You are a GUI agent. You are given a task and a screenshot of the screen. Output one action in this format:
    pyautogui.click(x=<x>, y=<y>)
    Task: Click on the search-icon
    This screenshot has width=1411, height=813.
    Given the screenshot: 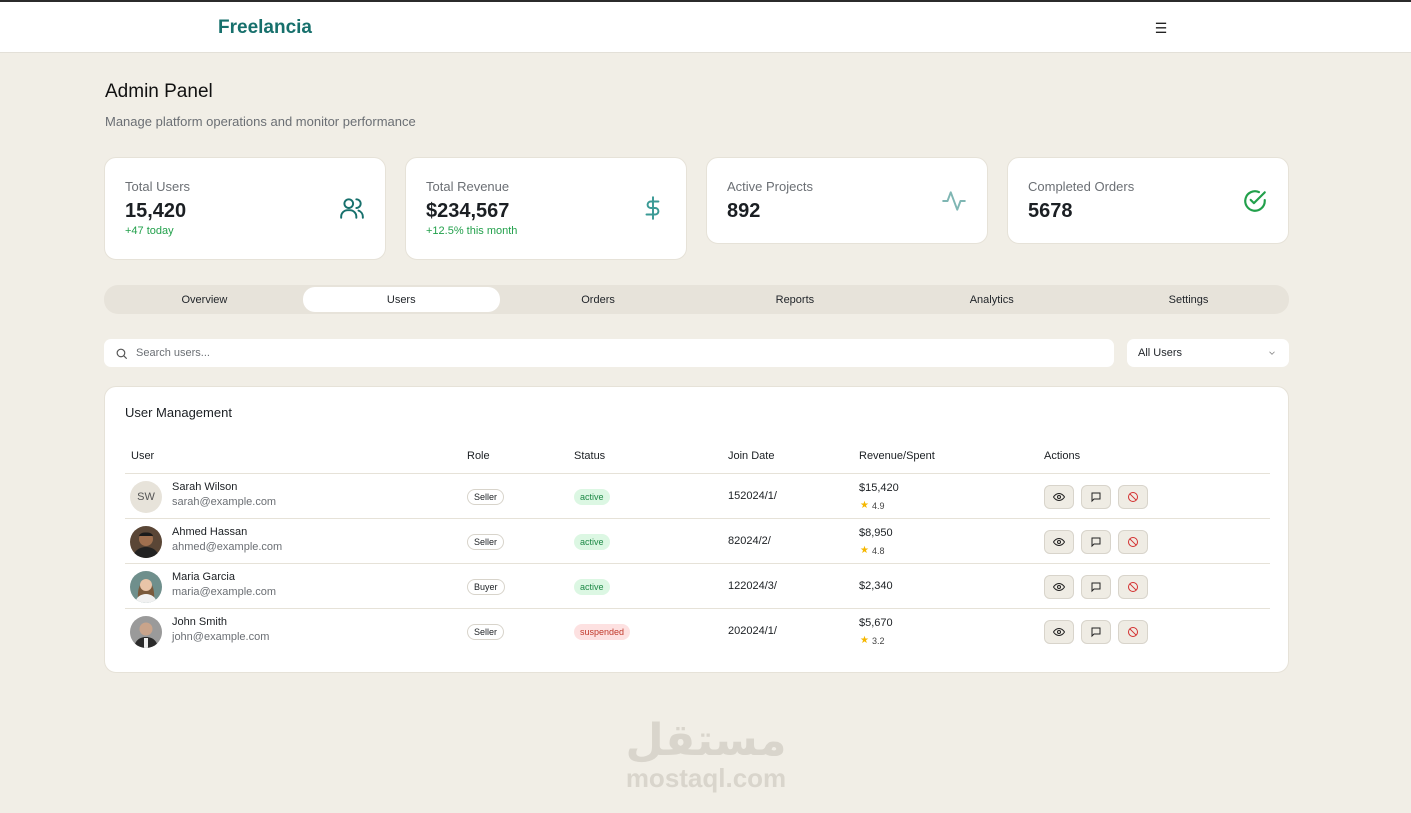 What is the action you would take?
    pyautogui.click(x=121, y=353)
    